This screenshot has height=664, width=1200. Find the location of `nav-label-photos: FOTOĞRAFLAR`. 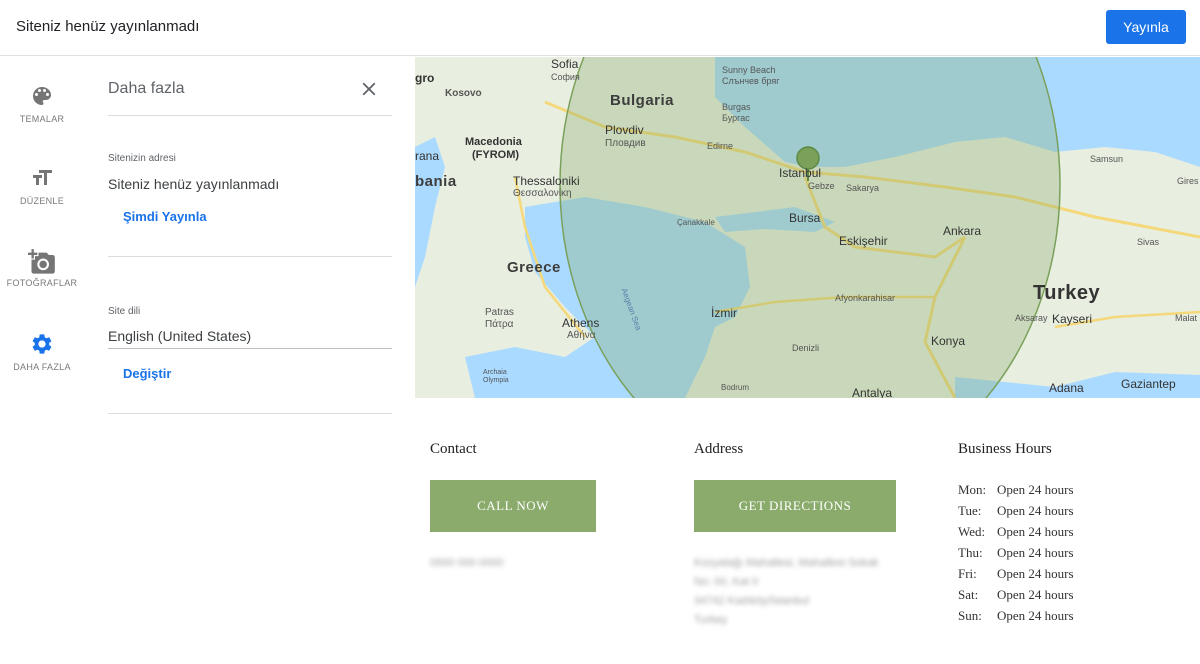

nav-label-photos: FOTOĞRAFLAR is located at coordinates (42, 283).